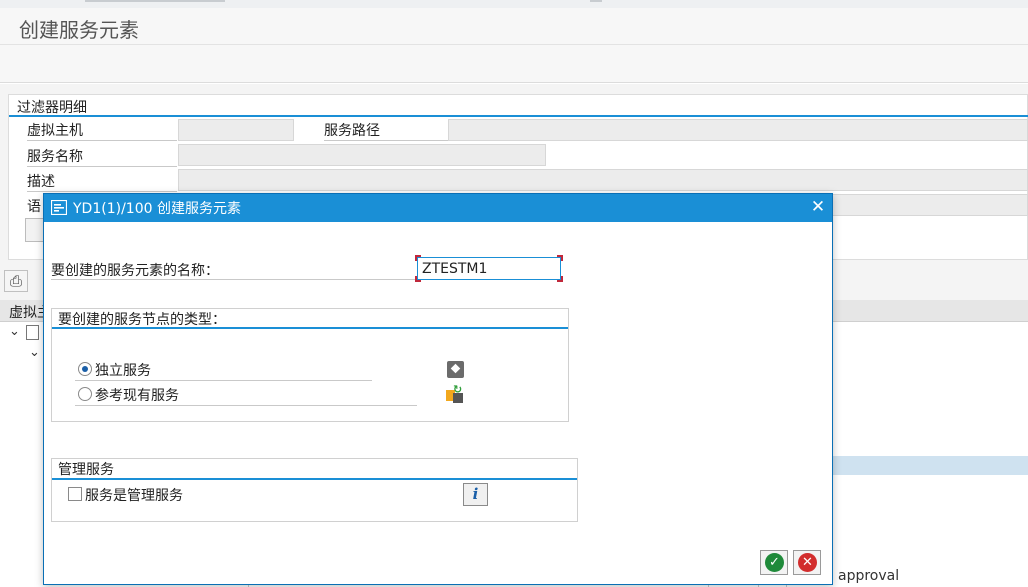 The height and width of the screenshot is (587, 1028). Describe the element at coordinates (518, 116) in the screenshot. I see `filter-title-underline` at that location.